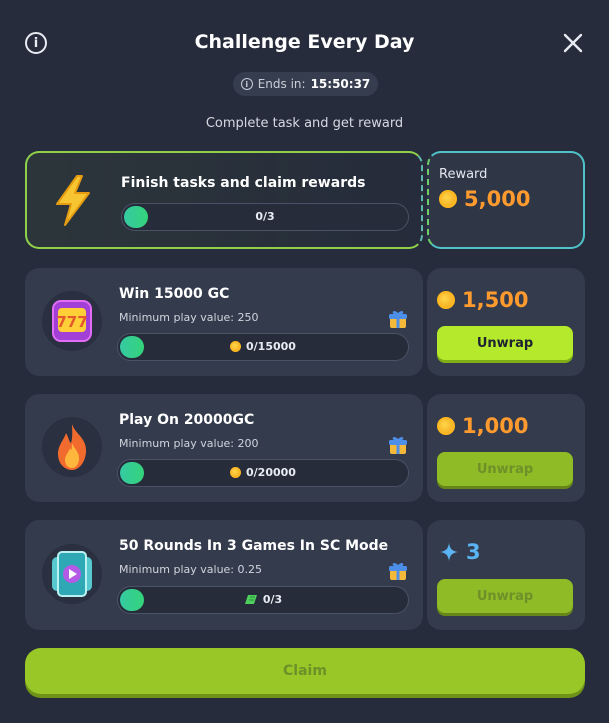 The height and width of the screenshot is (723, 609). I want to click on task-title: Win 15000 GC, so click(174, 294).